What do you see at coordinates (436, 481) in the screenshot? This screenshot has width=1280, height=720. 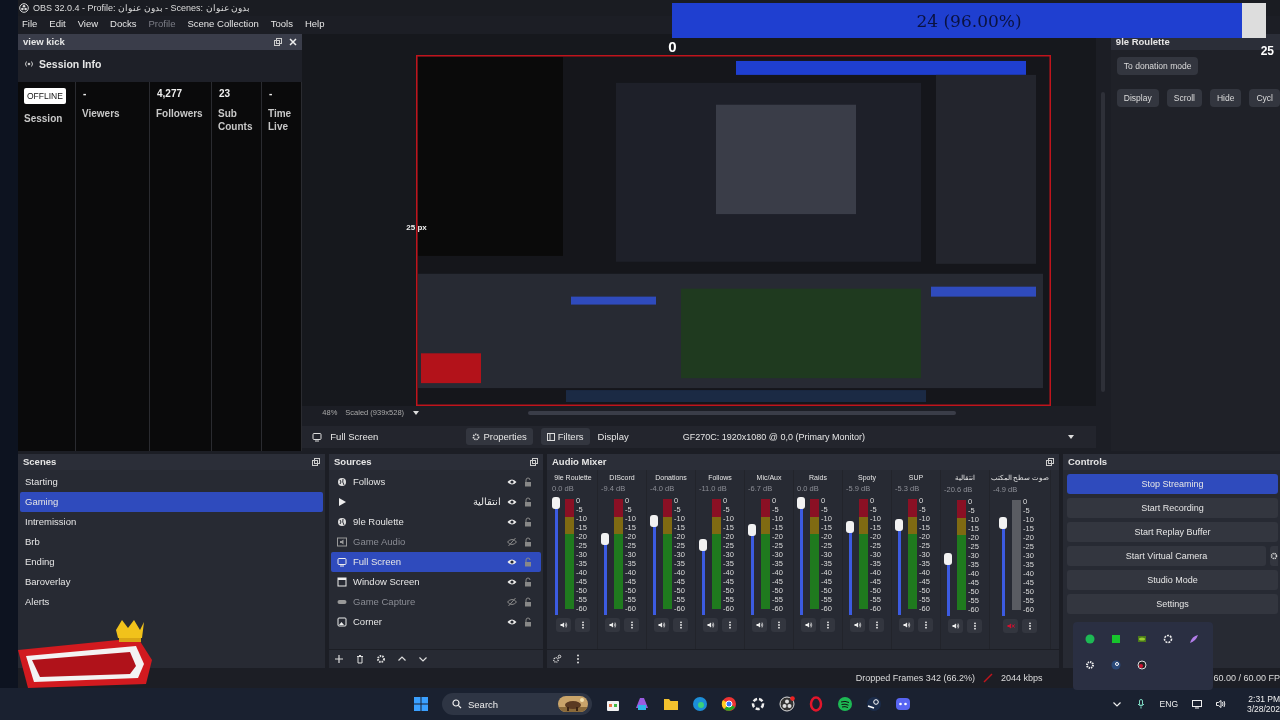 I see `source-item: Follows` at bounding box center [436, 481].